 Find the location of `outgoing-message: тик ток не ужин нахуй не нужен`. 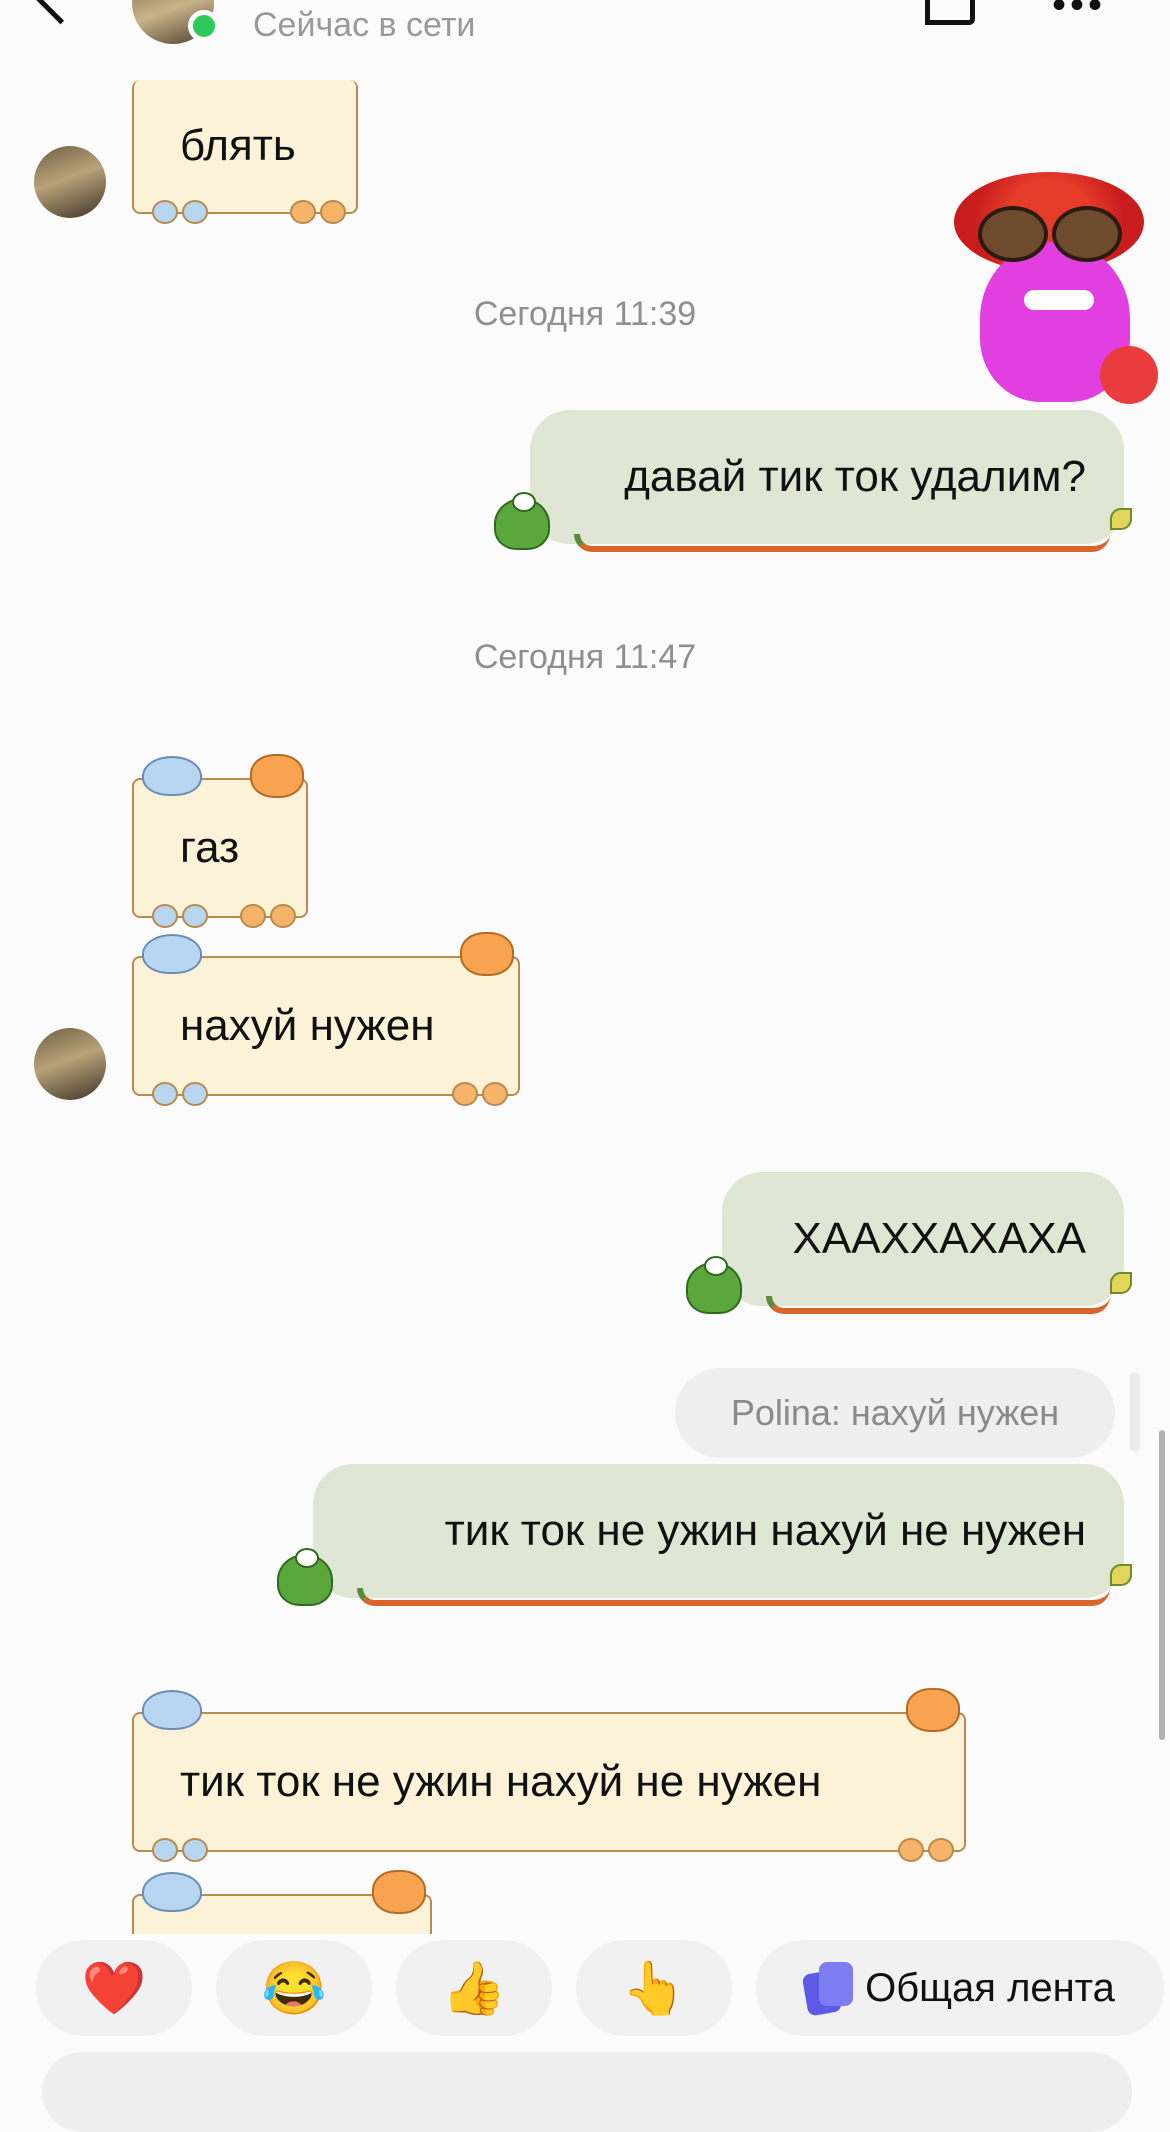

outgoing-message: тик ток не ужин нахуй не нужен is located at coordinates (718, 1535).